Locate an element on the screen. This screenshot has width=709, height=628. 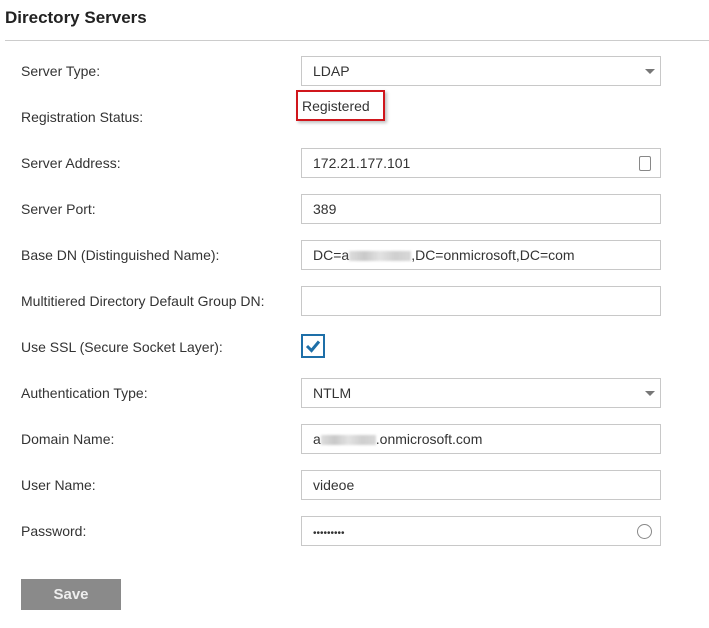
password-value: ••••••••• is located at coordinates (329, 533).